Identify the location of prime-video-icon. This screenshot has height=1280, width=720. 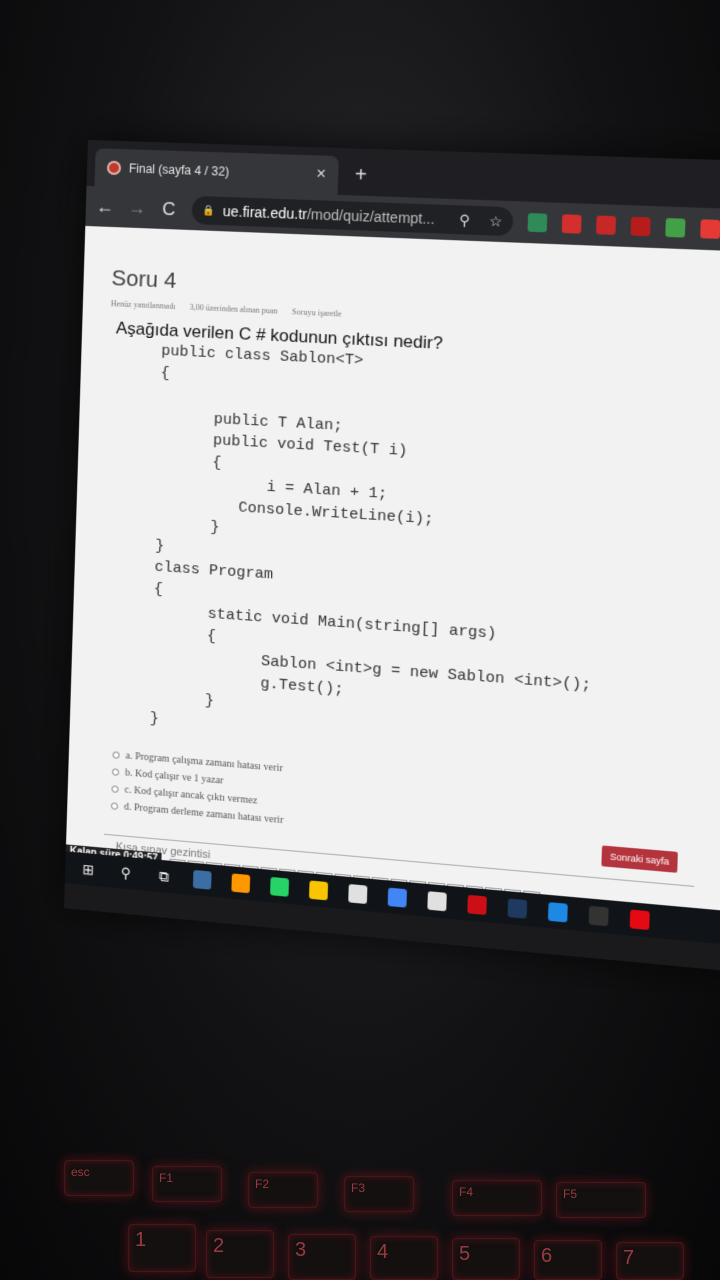
(598, 916).